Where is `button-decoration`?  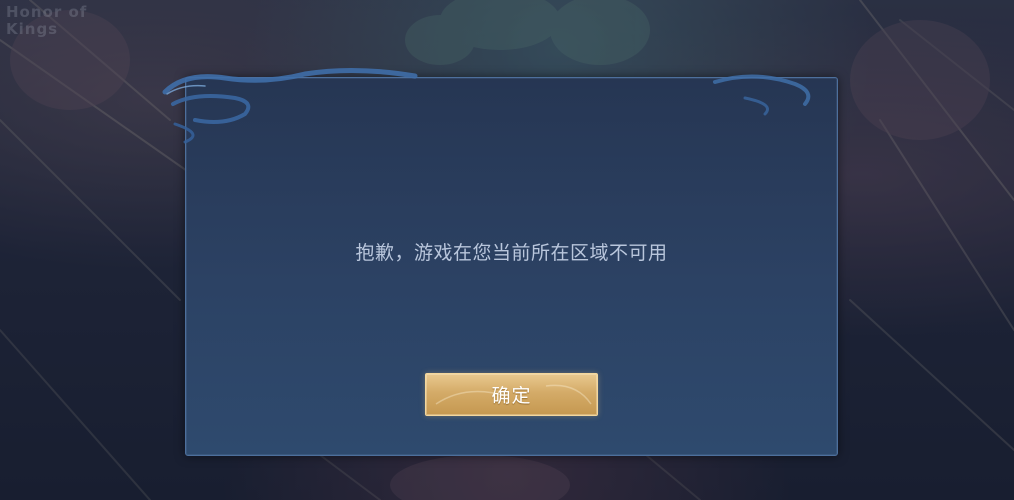
button-decoration is located at coordinates (513, 394).